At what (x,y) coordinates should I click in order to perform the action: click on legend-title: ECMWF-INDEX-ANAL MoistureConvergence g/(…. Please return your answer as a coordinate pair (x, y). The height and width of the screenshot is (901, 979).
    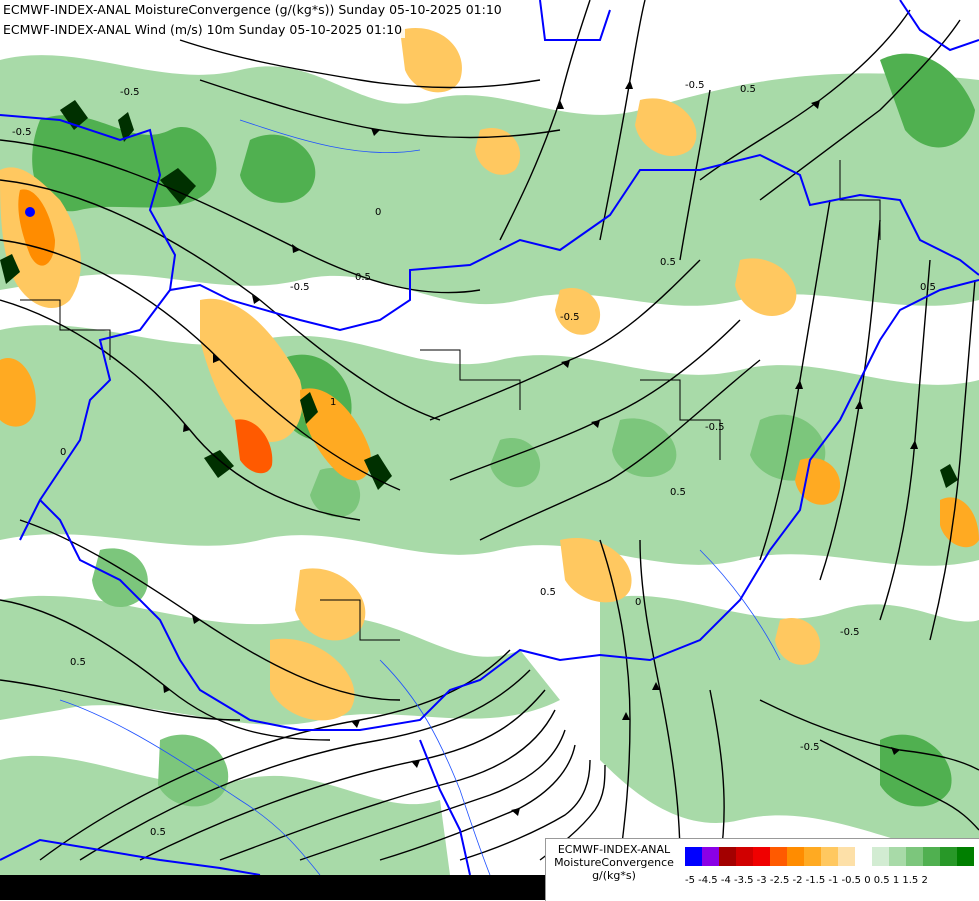
    Looking at the image, I should click on (614, 862).